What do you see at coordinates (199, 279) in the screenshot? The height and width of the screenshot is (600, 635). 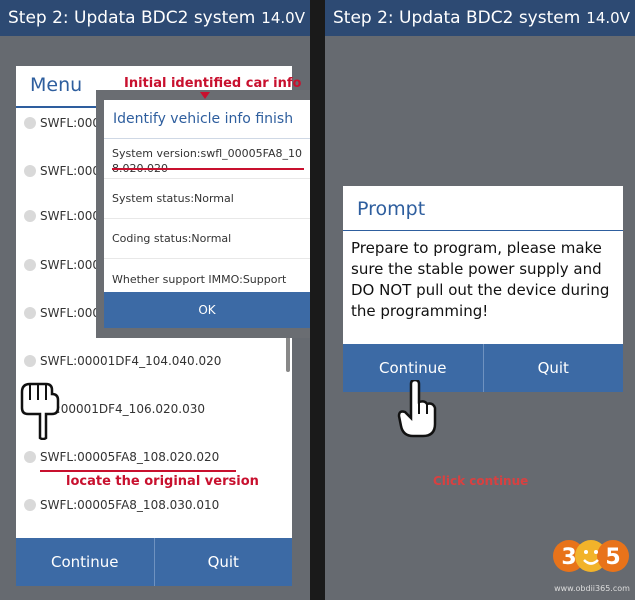 I see `immo-support-text: Whether support IMMO:Support` at bounding box center [199, 279].